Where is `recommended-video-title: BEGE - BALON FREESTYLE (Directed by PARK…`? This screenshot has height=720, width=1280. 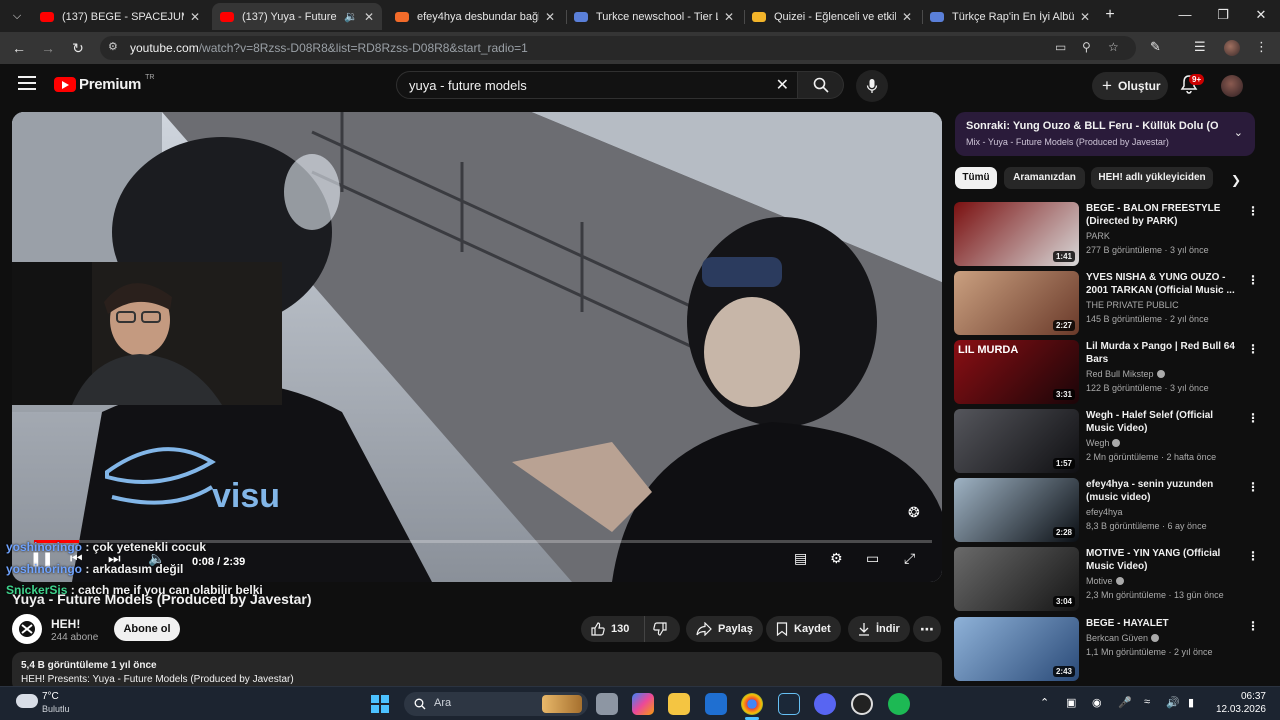 recommended-video-title: BEGE - BALON FREESTYLE (Directed by PARK… is located at coordinates (1165, 215).